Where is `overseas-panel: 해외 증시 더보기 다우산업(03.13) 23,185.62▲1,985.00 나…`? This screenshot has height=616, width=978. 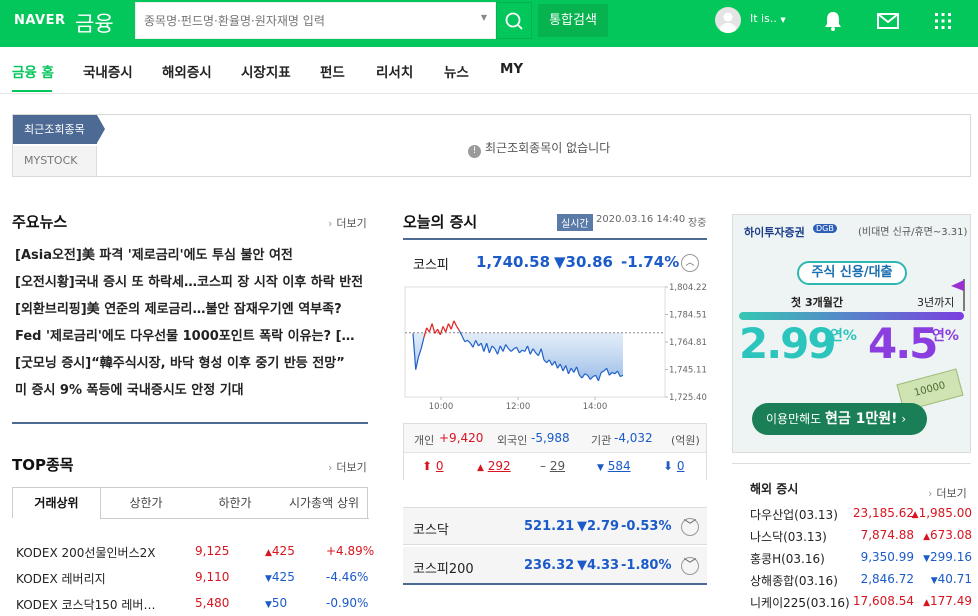 overseas-panel: 해외 증시 더보기 다우산업(03.13) 23,185.62▲1,985.00 나… is located at coordinates (852, 539).